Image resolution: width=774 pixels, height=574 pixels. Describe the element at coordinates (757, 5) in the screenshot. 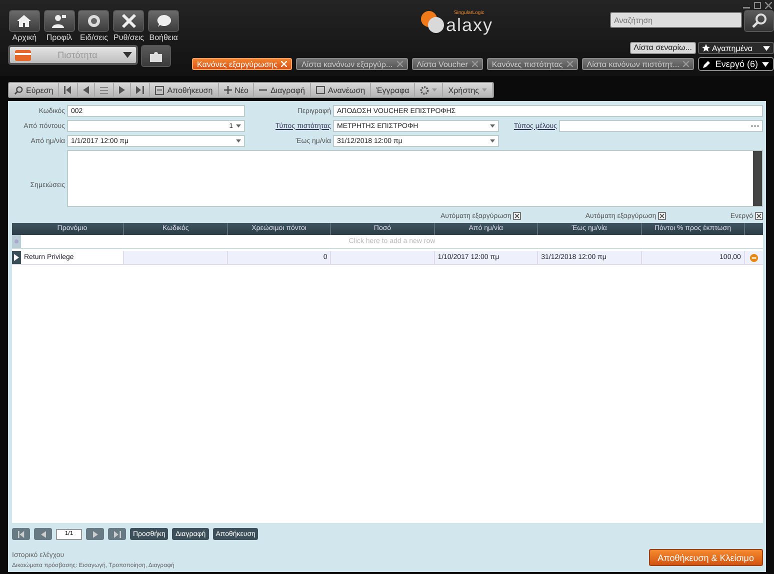

I see `maximize-icon` at that location.